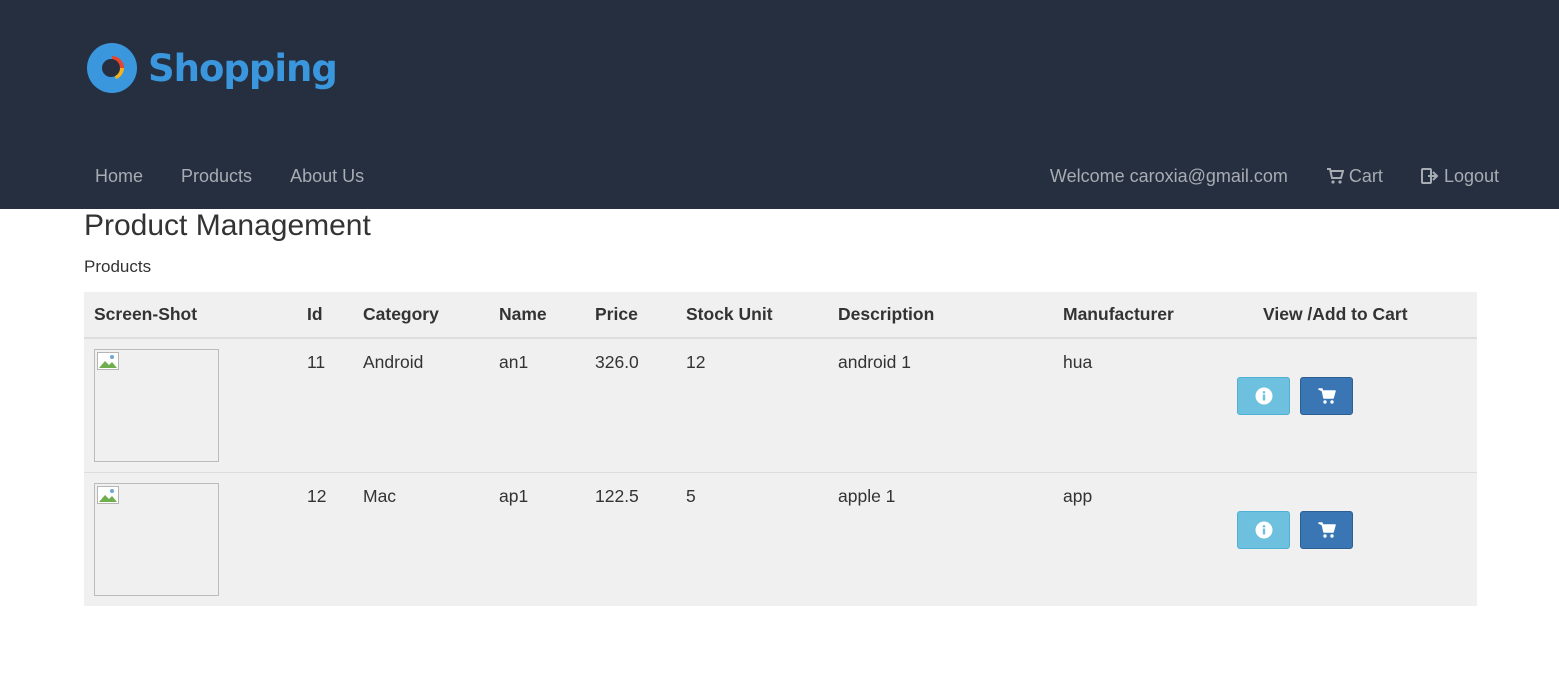 The image size is (1559, 693). Describe the element at coordinates (421, 404) in the screenshot. I see `cell-category: Android` at that location.